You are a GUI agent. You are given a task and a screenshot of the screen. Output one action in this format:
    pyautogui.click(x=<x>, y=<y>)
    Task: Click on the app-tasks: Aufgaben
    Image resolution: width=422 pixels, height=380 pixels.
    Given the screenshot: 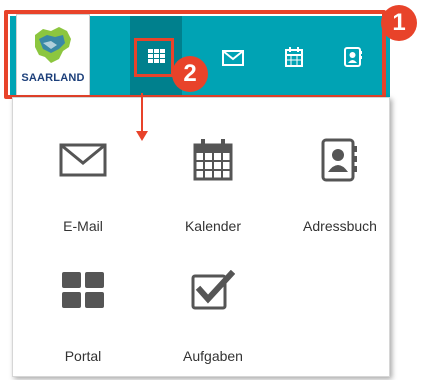 What is the action you would take?
    pyautogui.click(x=213, y=314)
    